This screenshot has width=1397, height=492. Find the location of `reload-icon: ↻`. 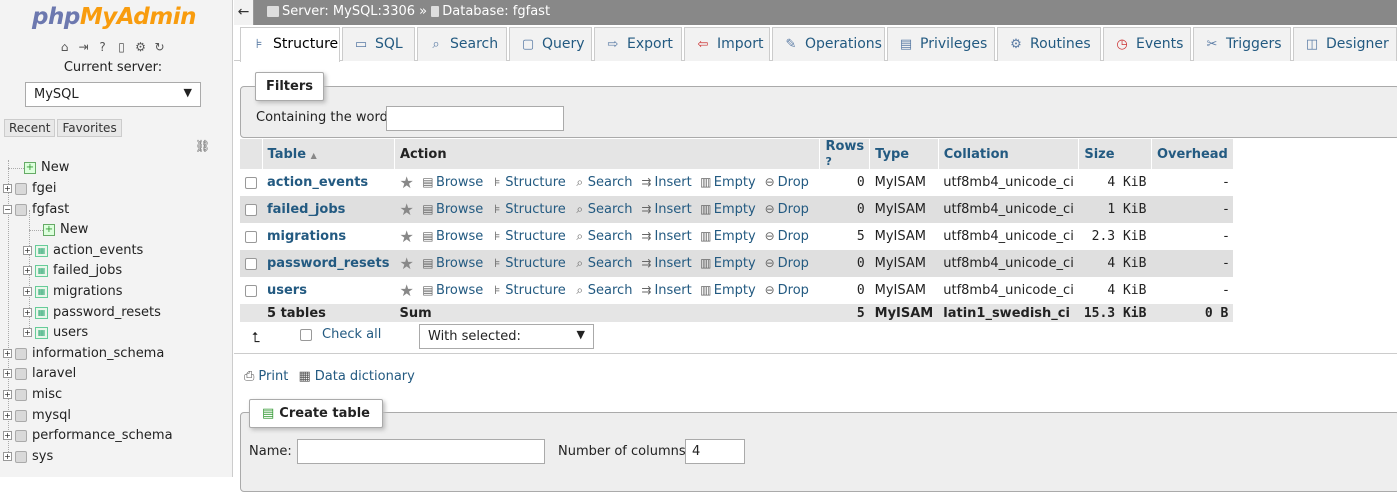

reload-icon: ↻ is located at coordinates (159, 47).